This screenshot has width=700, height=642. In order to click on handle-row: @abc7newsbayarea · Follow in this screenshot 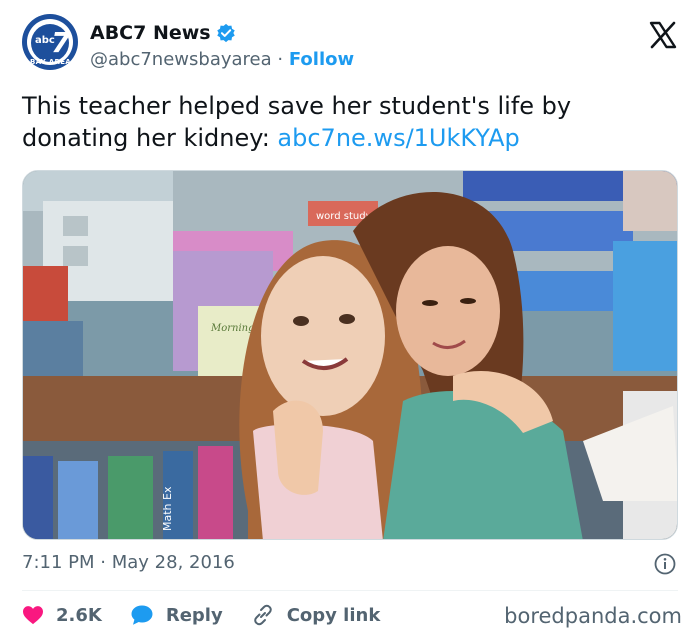, I will do `click(222, 59)`.